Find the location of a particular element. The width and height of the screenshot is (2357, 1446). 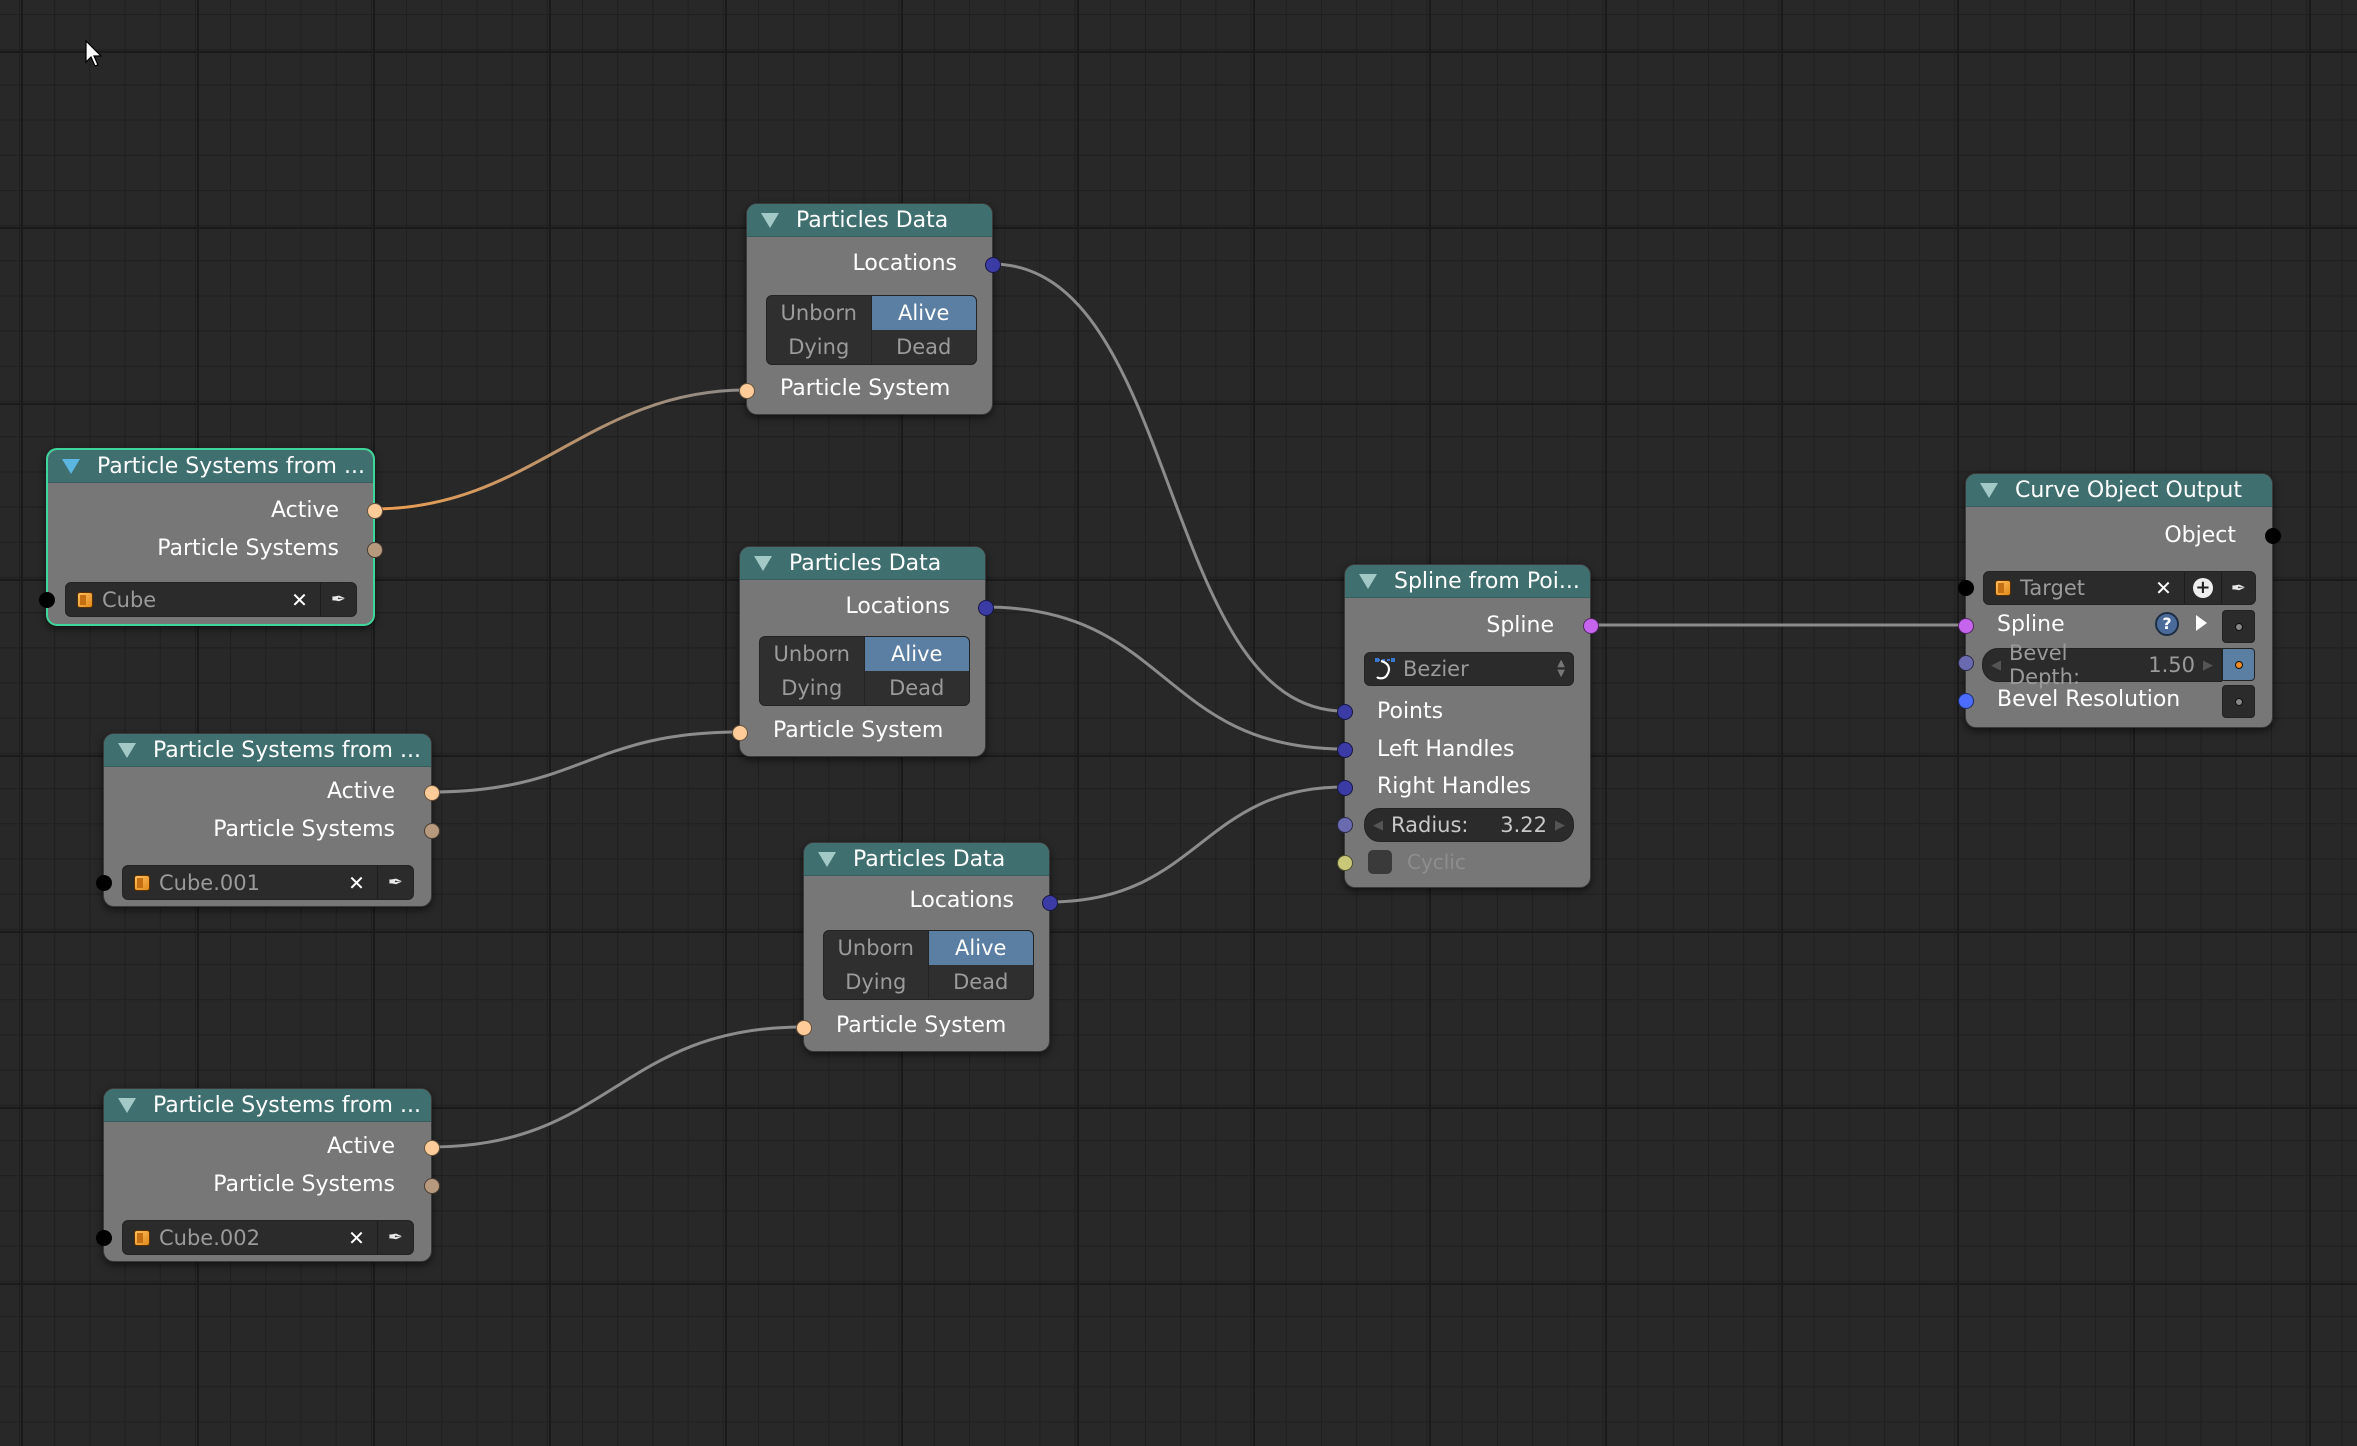

output-label-locations: Locations is located at coordinates (897, 606).